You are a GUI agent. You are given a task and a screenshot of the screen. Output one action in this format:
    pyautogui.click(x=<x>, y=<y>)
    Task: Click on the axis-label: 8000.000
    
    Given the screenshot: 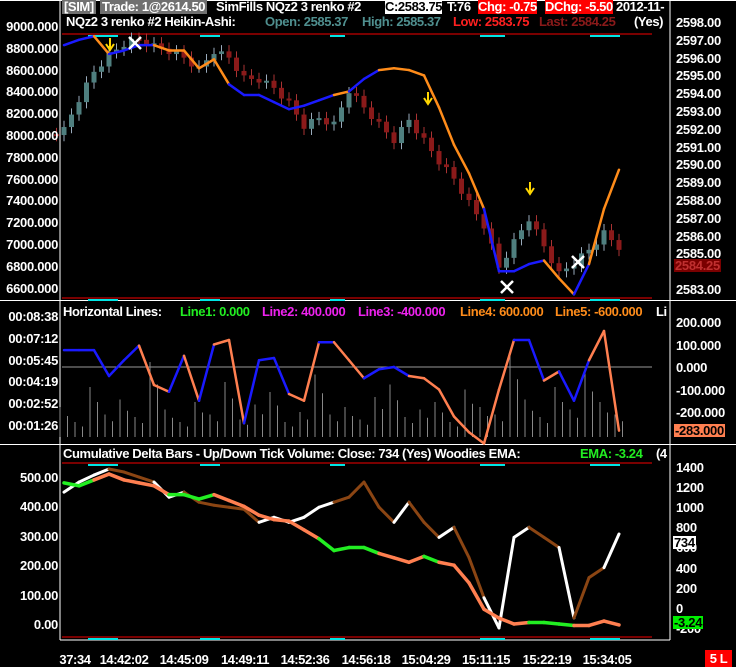 What is the action you would take?
    pyautogui.click(x=32, y=135)
    